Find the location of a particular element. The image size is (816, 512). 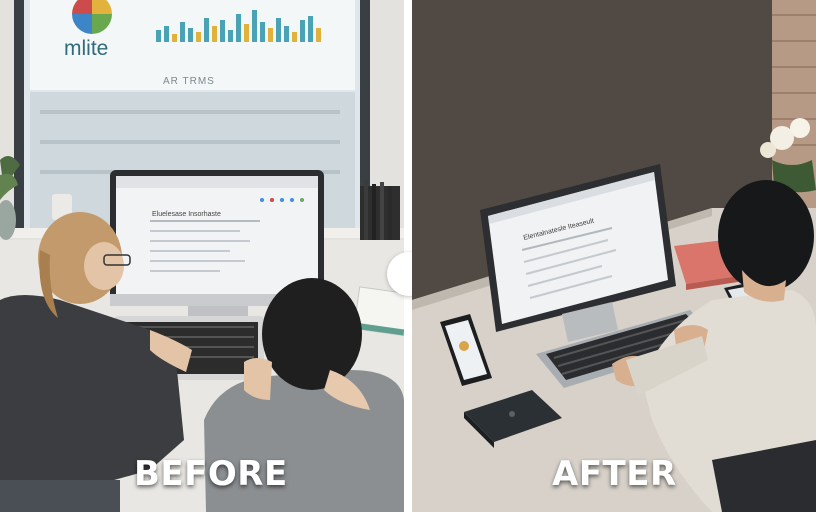

after-label: AFTER is located at coordinates (614, 474).